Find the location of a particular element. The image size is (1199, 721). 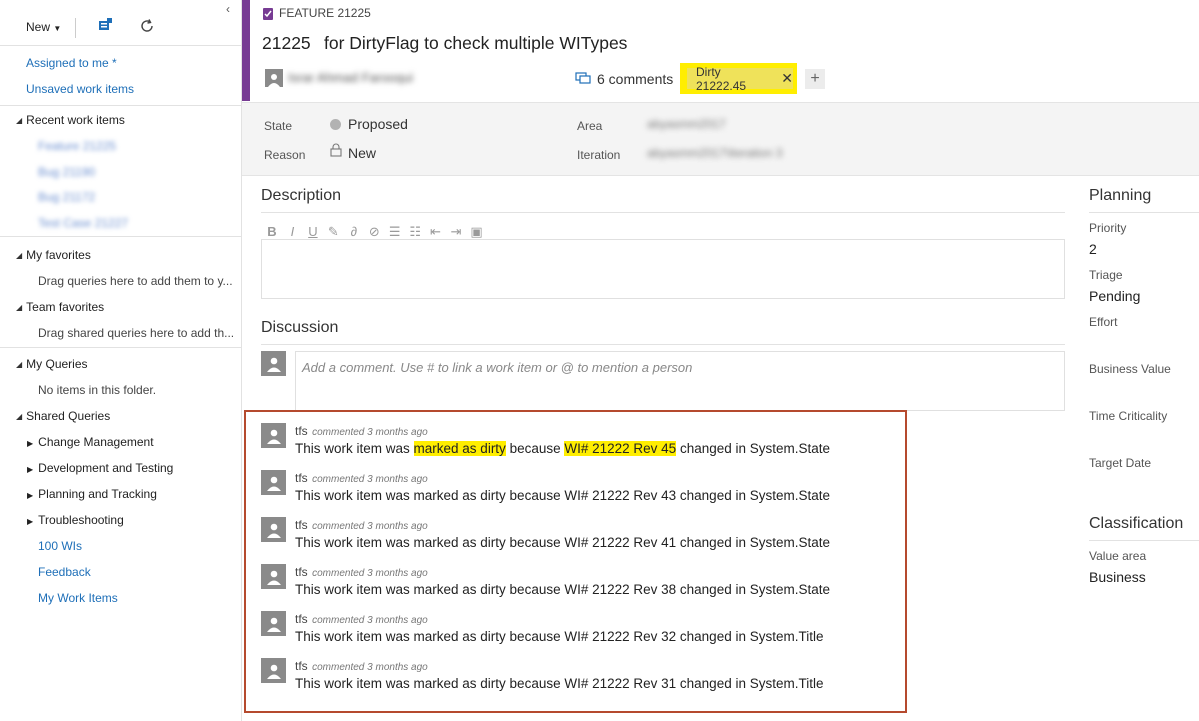

query-assigned-to-me: Assigned to me * is located at coordinates (71, 63).